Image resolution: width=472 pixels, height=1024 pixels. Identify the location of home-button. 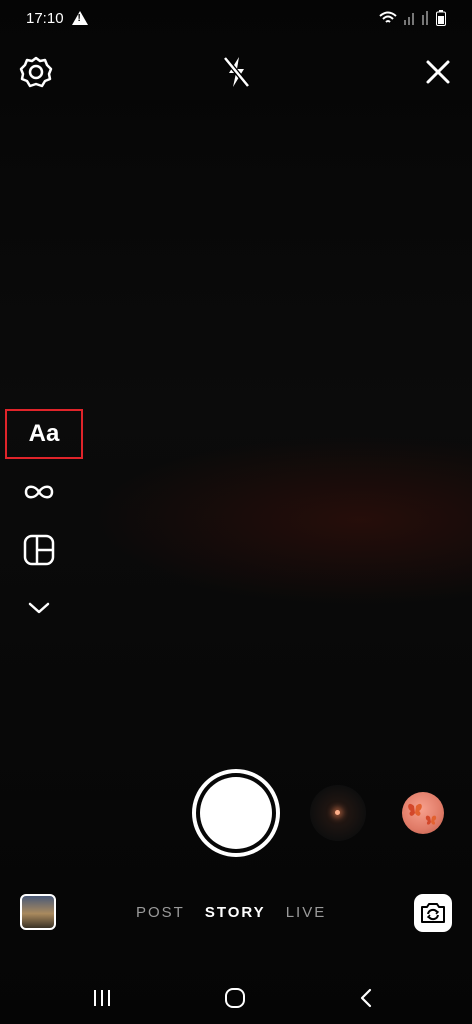
(235, 998).